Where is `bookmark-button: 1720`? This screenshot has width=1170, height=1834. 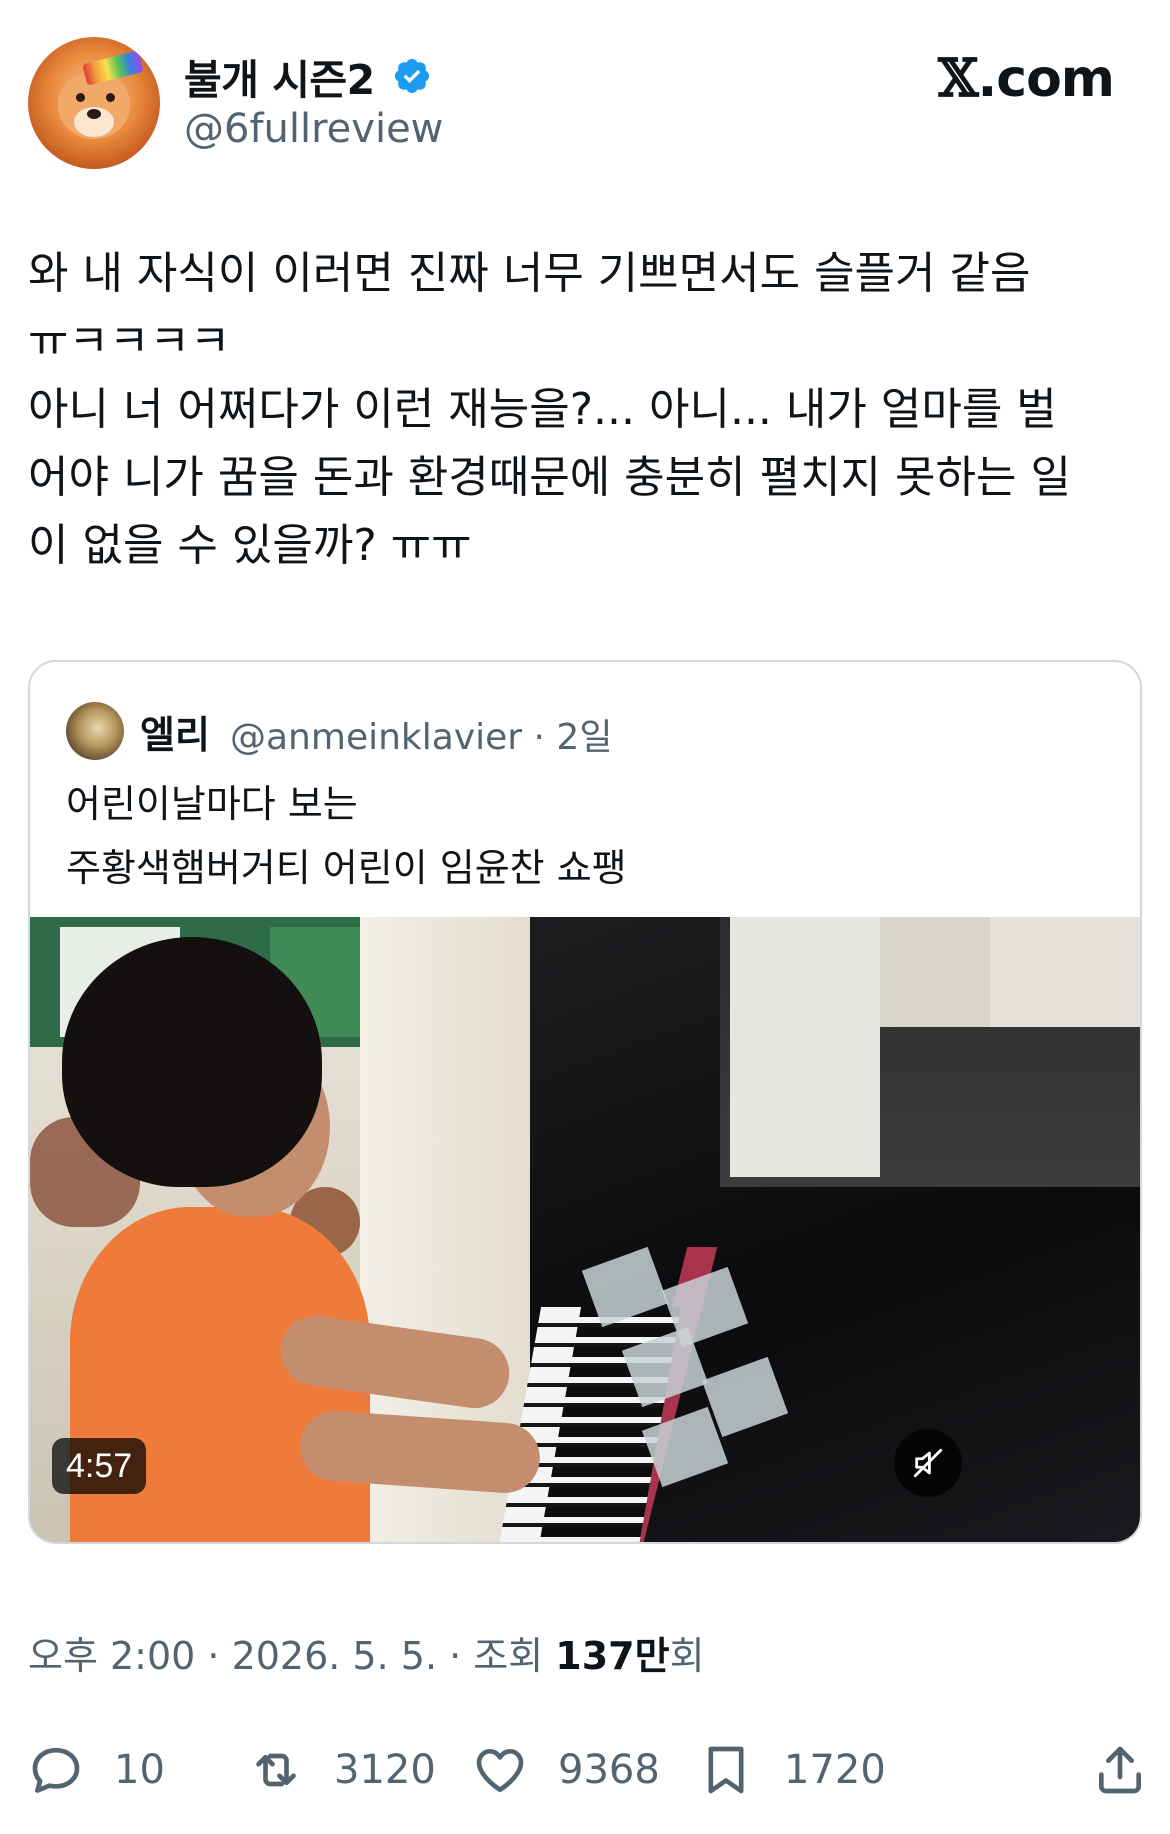 bookmark-button: 1720 is located at coordinates (792, 1770).